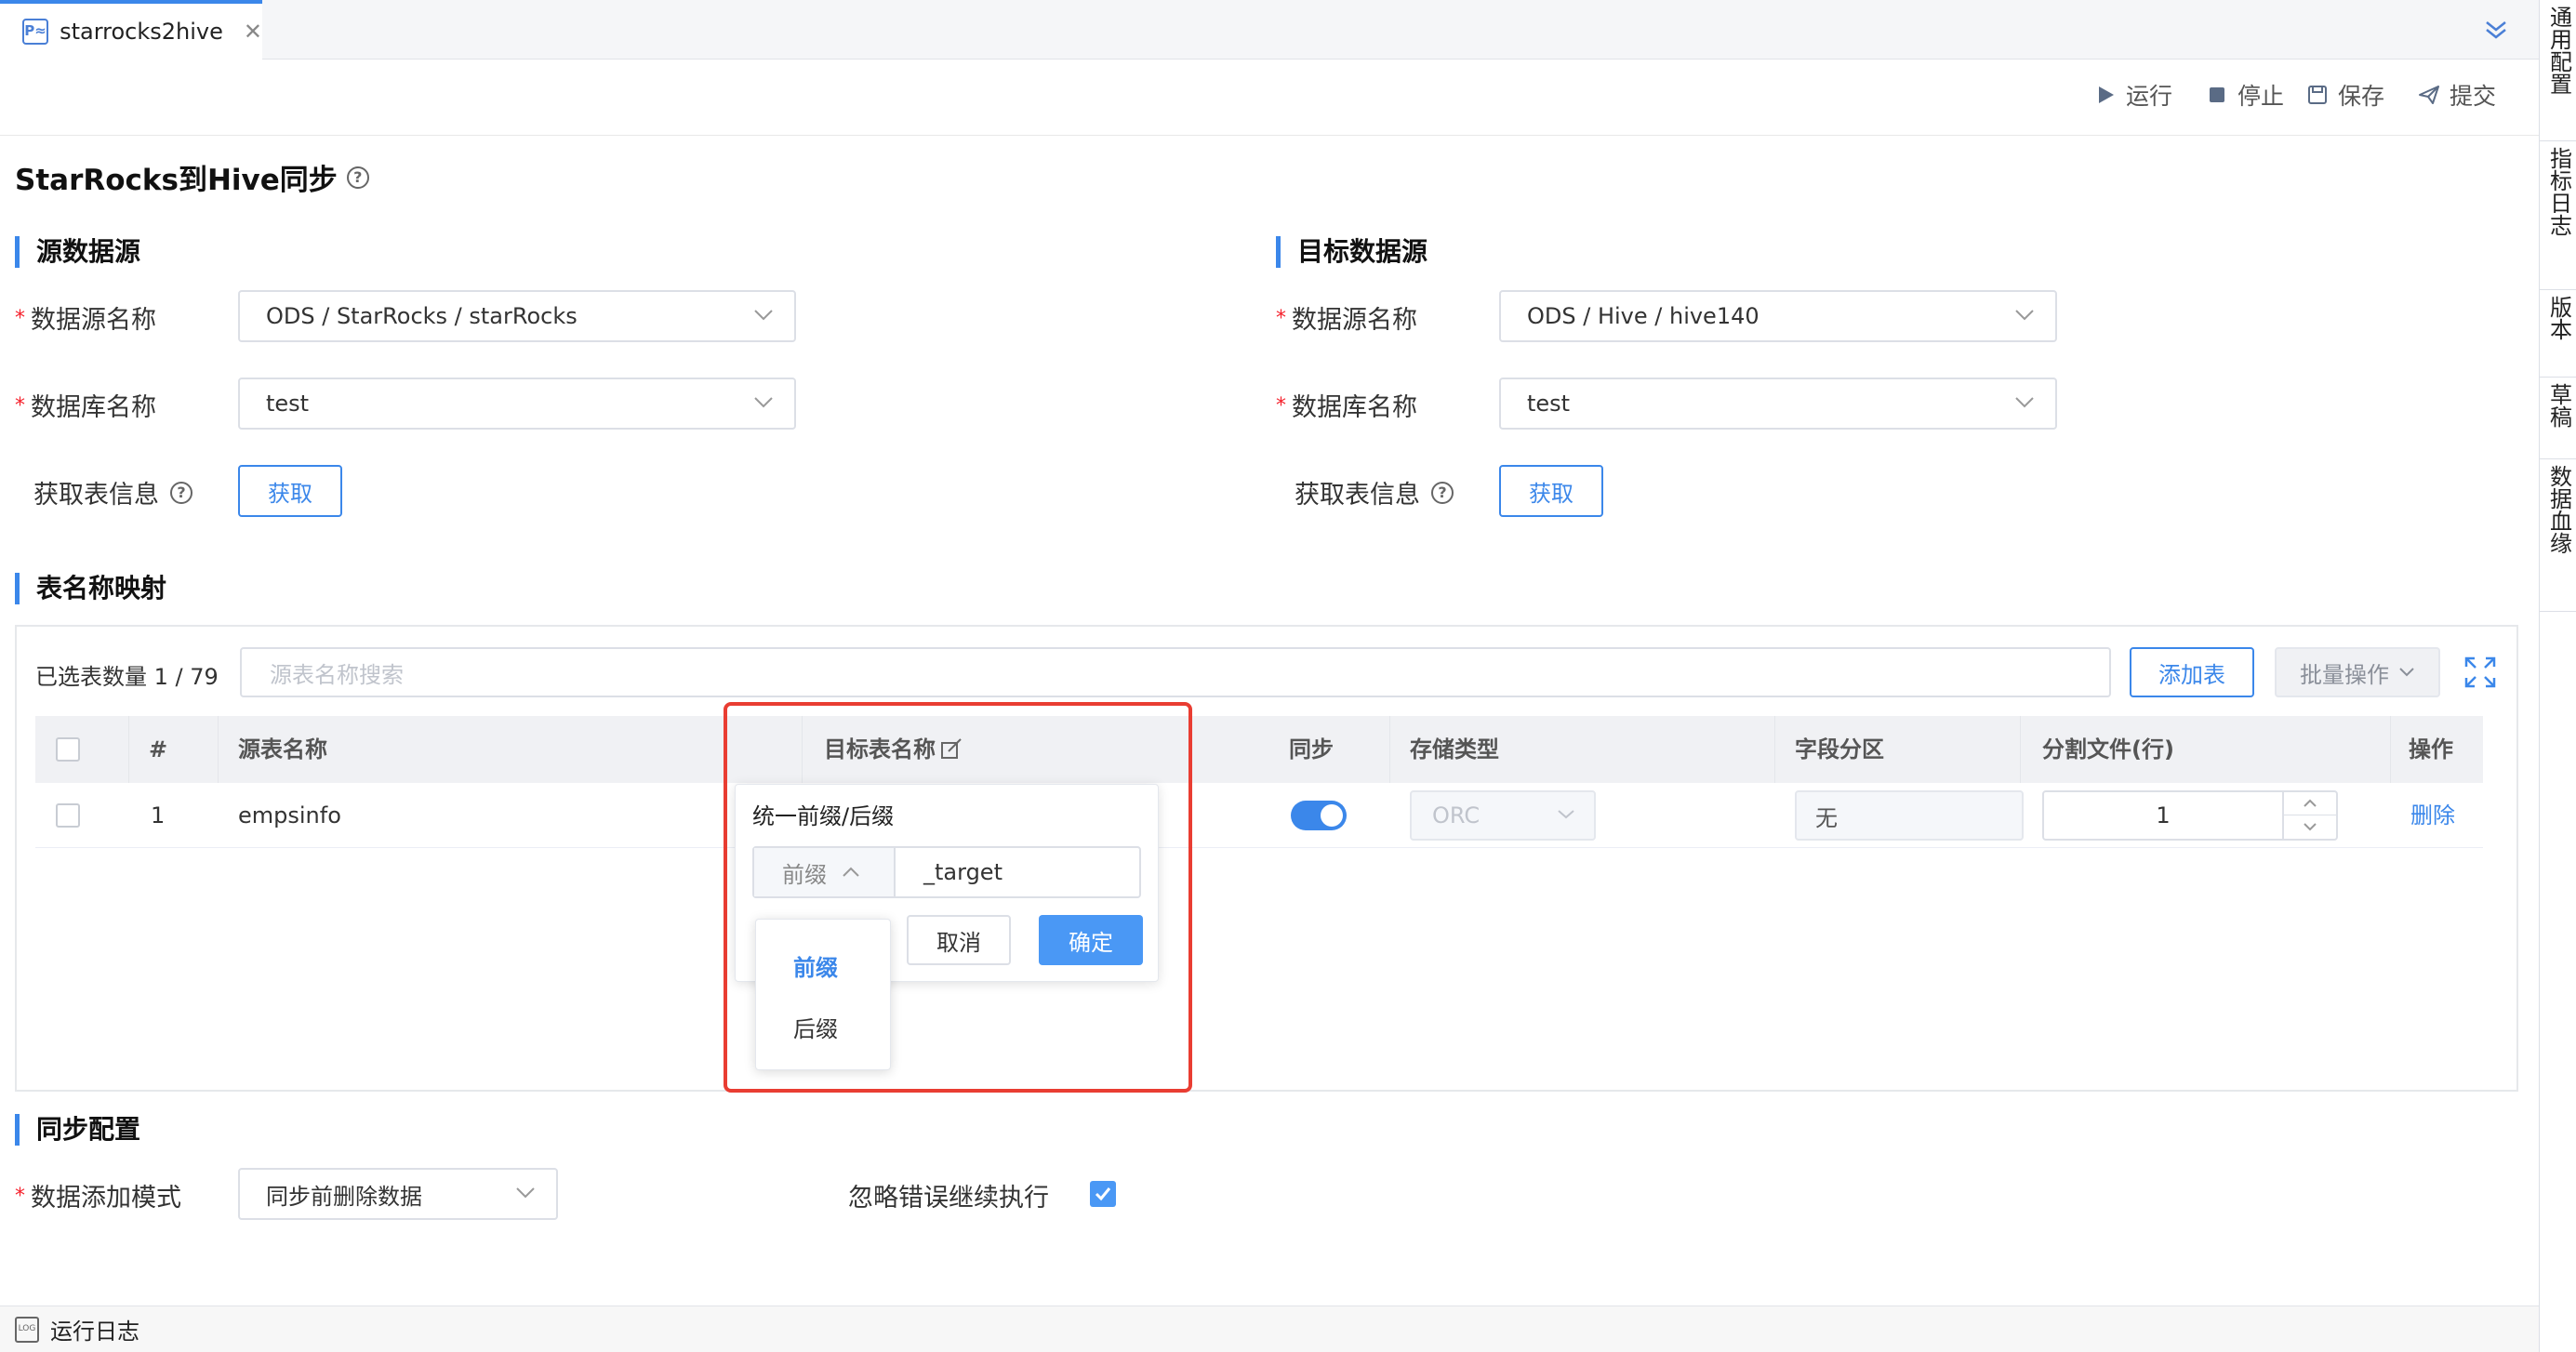  Describe the element at coordinates (113, 492) in the screenshot. I see `source-fetch-label: 获取表信息 ?` at that location.